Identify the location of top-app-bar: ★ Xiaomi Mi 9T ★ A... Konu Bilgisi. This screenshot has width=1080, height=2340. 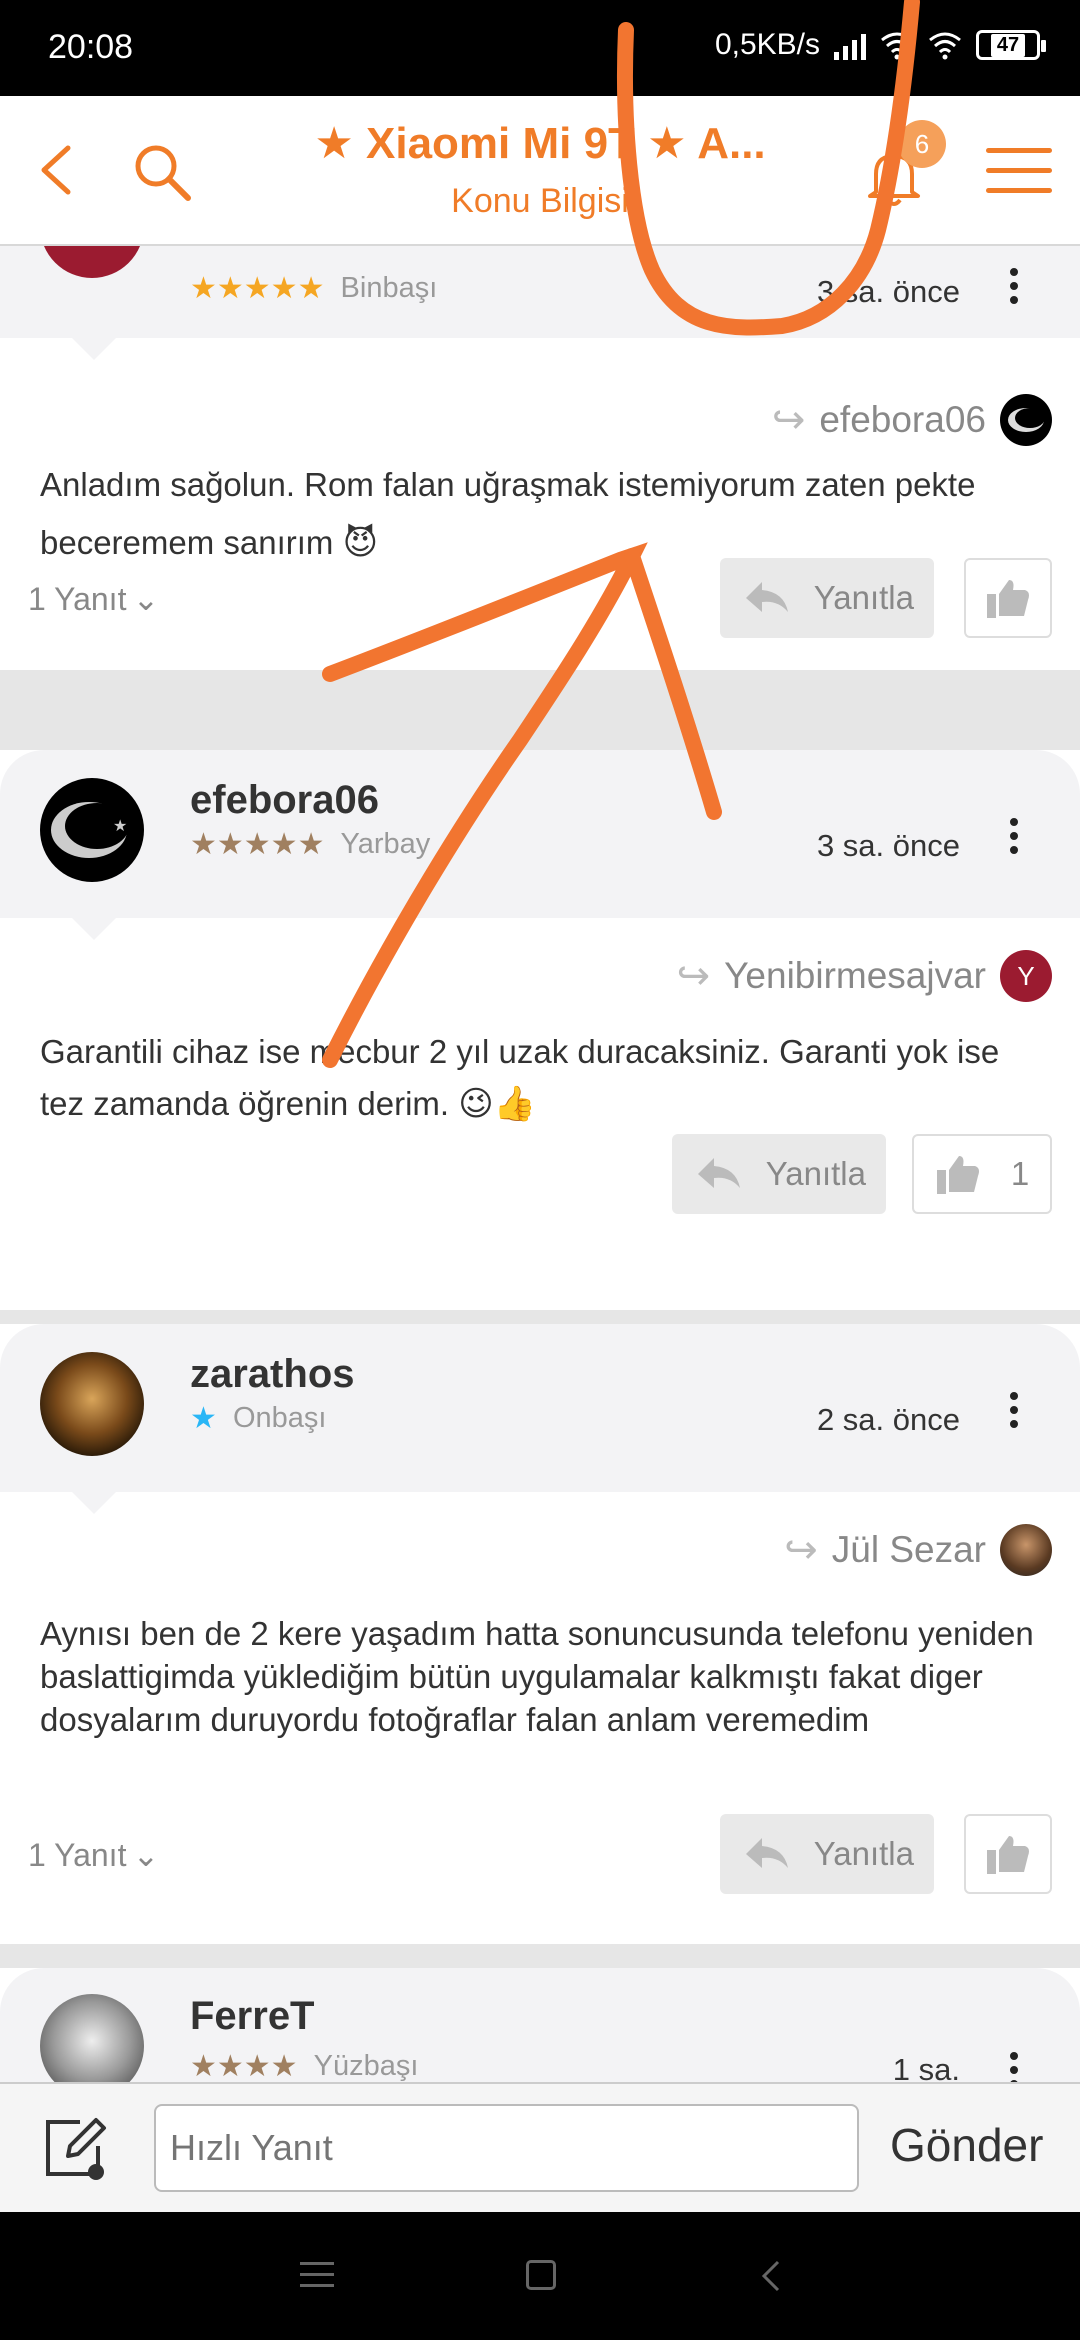
(540, 171).